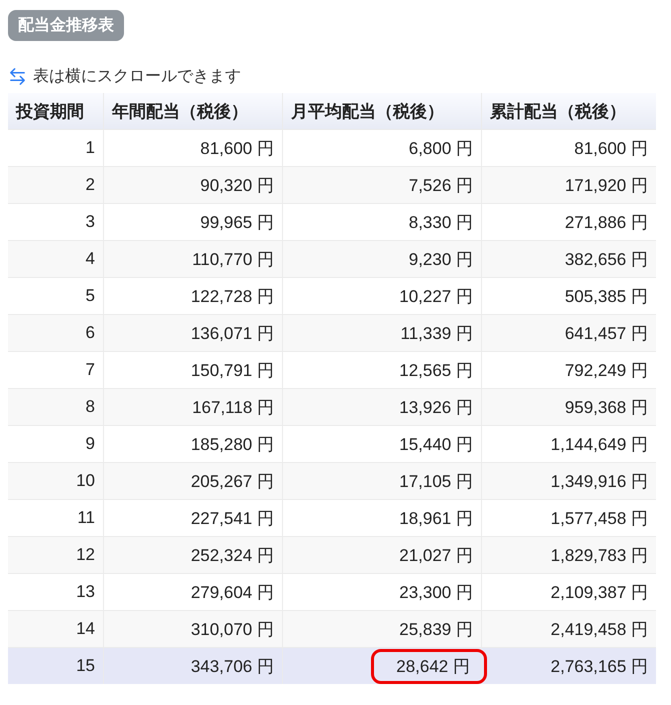  Describe the element at coordinates (569, 629) in the screenshot. I see `table-cell: 2,419,458 円` at that location.